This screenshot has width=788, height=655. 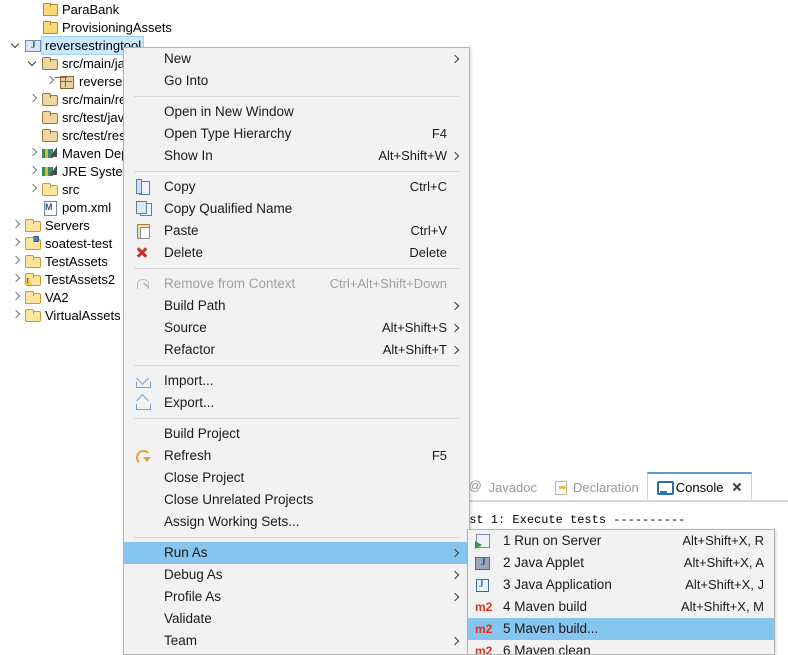 What do you see at coordinates (203, 27) in the screenshot?
I see `tree-item-provisioningassets: ProvisioningAssets` at bounding box center [203, 27].